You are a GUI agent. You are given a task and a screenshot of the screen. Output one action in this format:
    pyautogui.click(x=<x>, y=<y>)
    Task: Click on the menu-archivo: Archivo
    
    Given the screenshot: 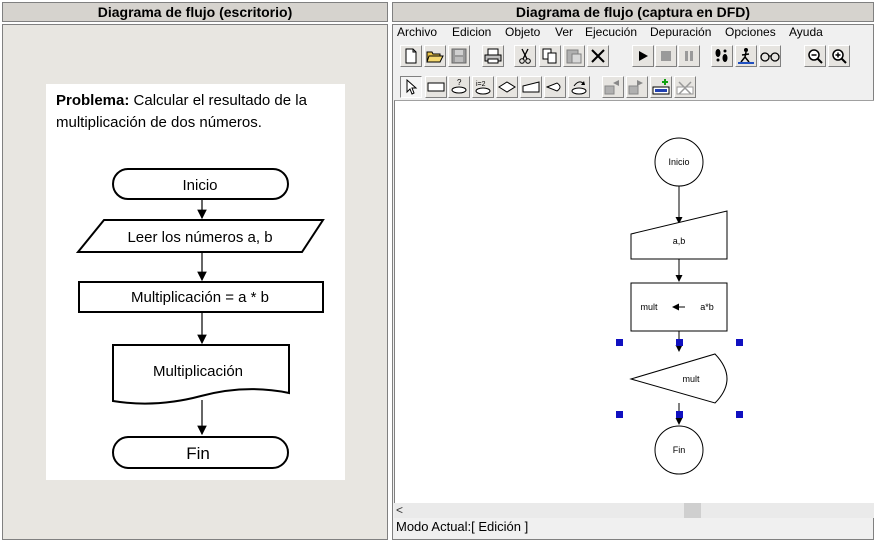 What is the action you would take?
    pyautogui.click(x=417, y=32)
    